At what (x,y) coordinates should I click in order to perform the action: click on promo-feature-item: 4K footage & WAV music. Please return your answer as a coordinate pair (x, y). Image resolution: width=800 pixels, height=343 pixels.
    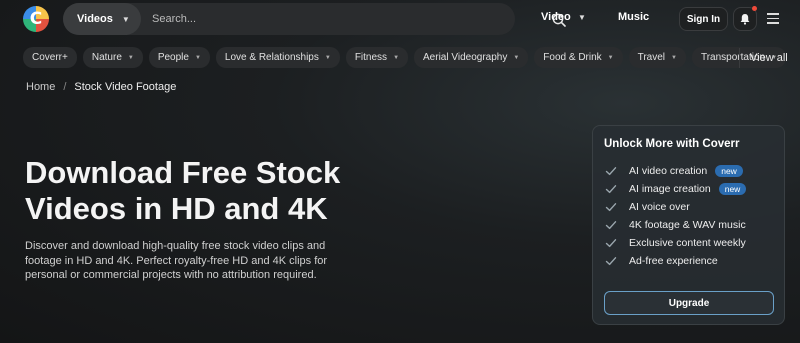
    Looking at the image, I should click on (675, 225).